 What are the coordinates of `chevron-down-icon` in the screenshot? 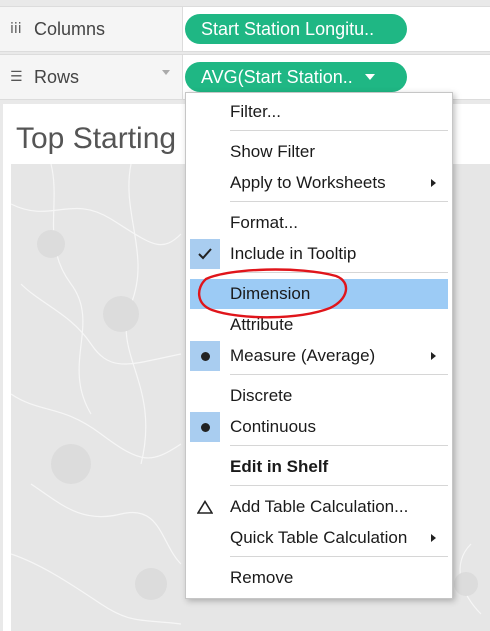 It's located at (369, 77).